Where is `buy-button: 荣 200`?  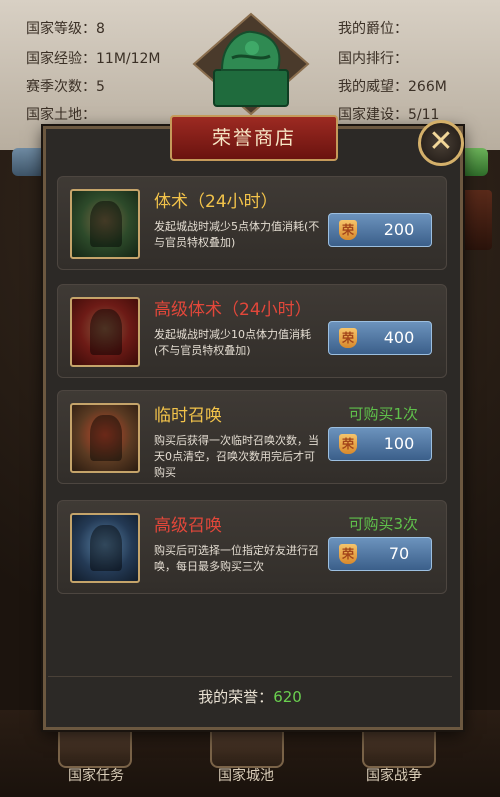 buy-button: 荣 200 is located at coordinates (380, 230).